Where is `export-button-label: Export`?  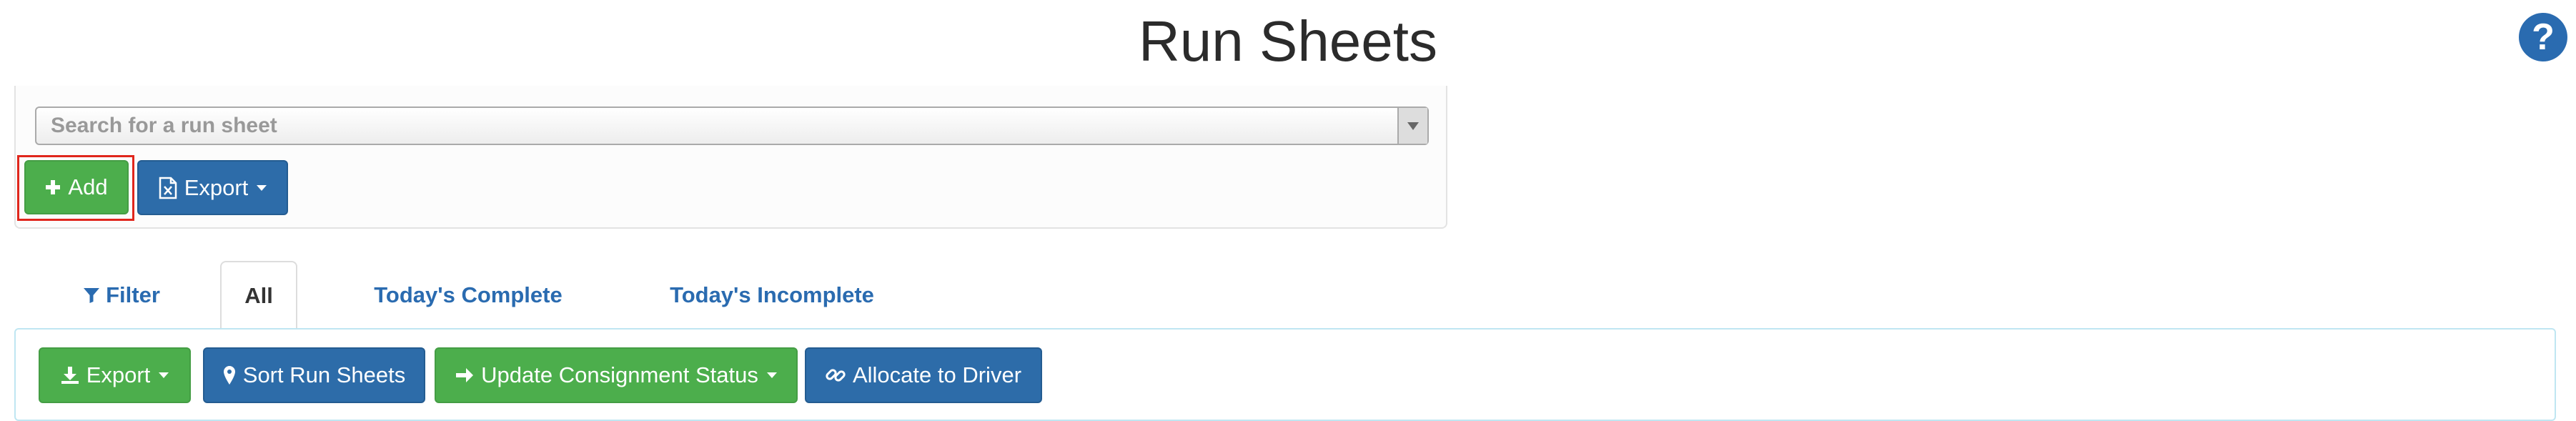
export-button-label: Export is located at coordinates (217, 187).